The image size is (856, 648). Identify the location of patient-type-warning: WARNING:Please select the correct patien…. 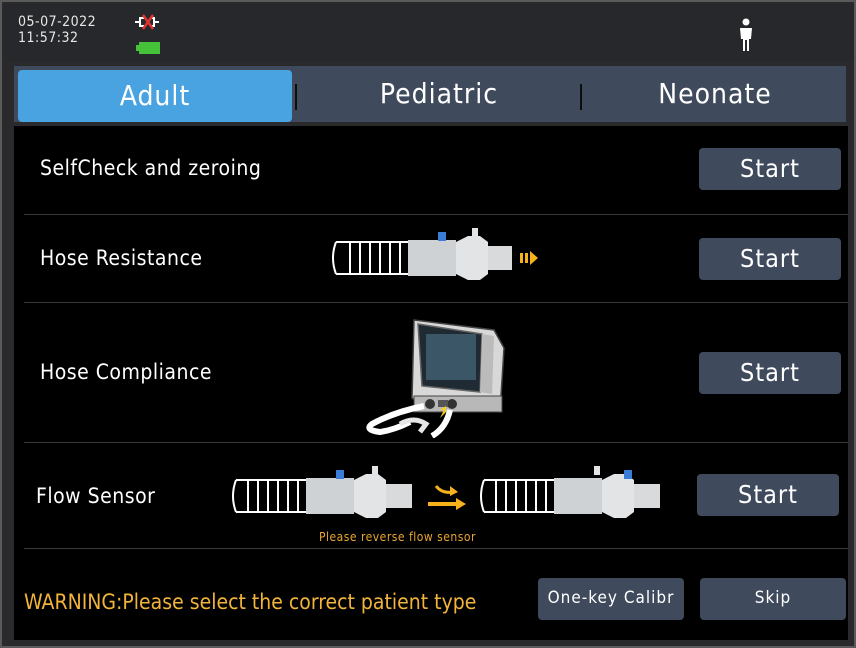
(250, 602).